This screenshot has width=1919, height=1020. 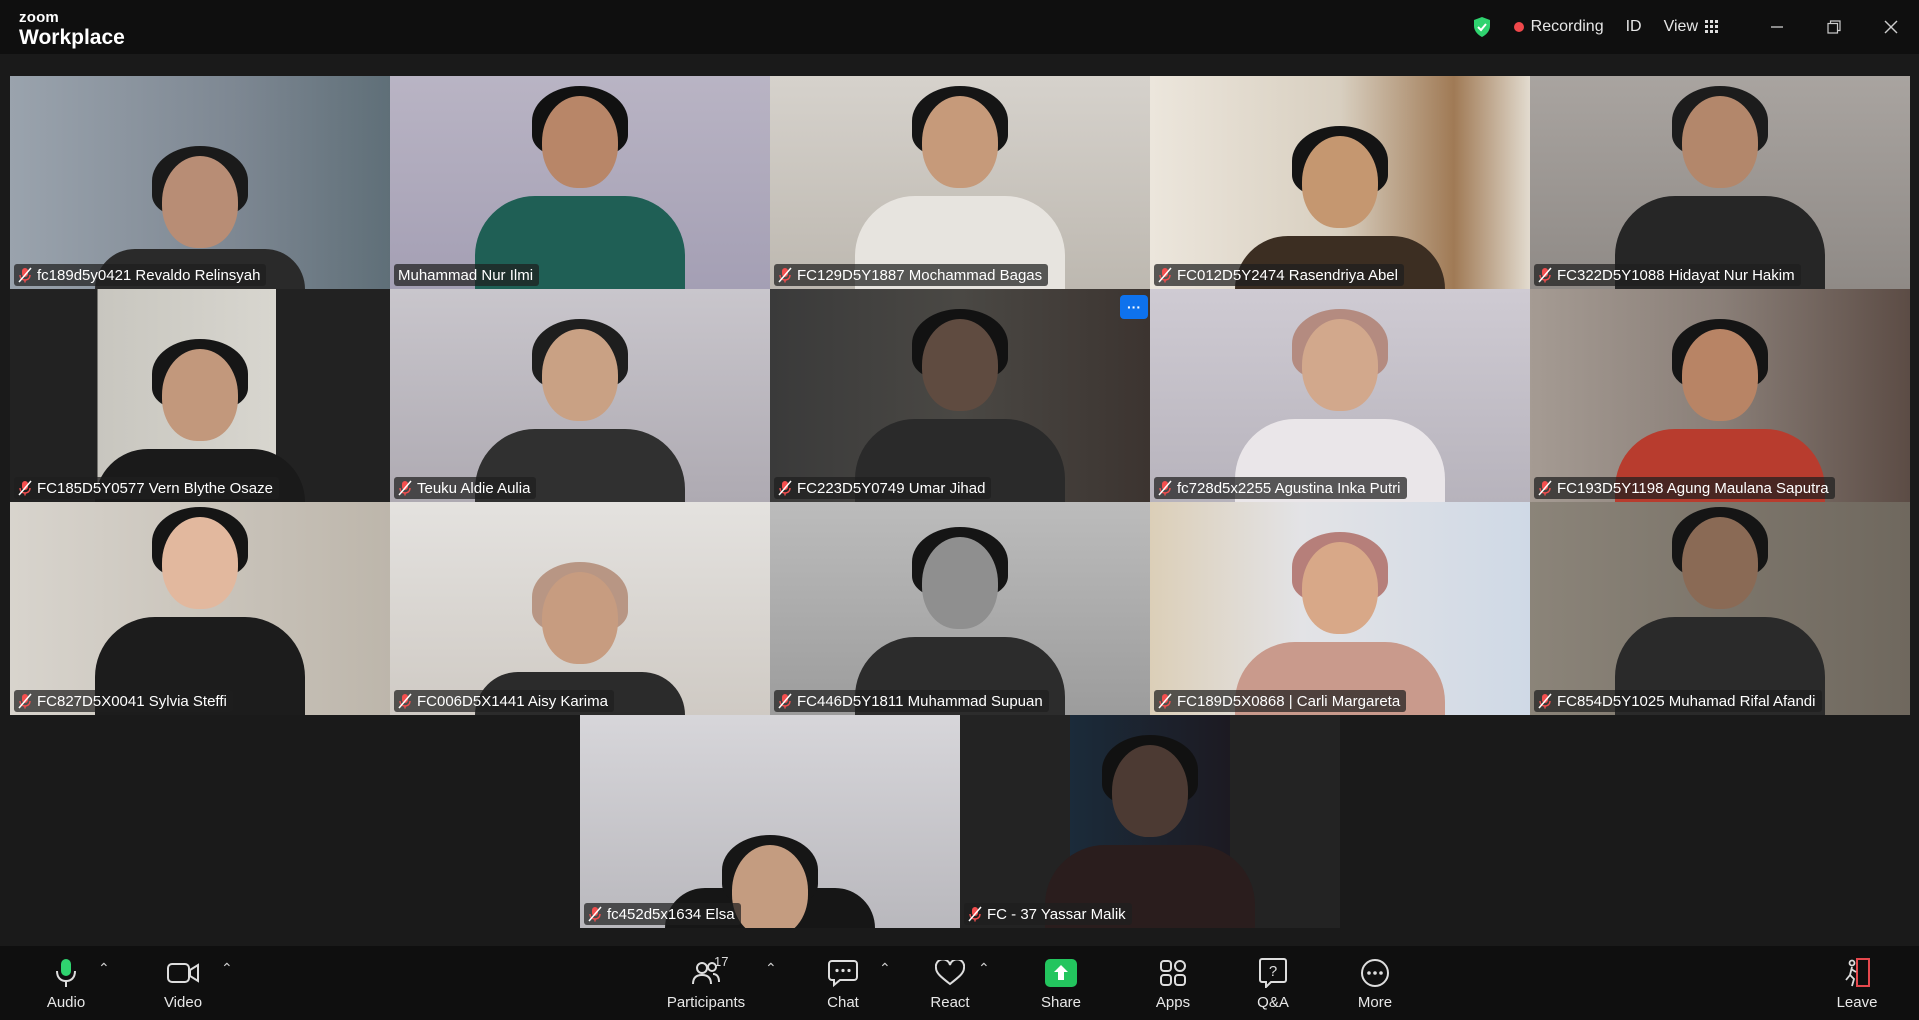 I want to click on participant-video-tile: FC223D5Y0749 Umar Jihad ···, so click(x=960, y=395).